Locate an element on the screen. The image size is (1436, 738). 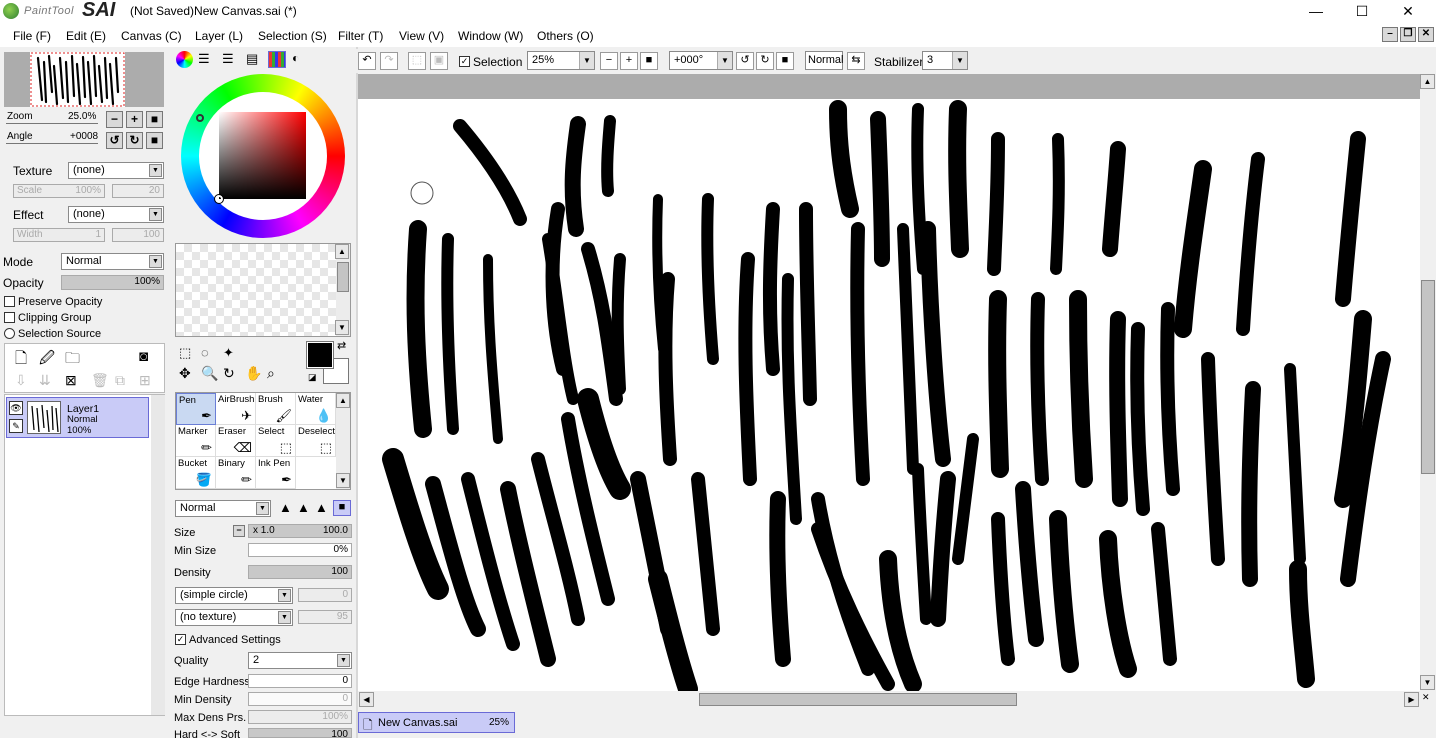
zoom-slider is located at coordinates (52, 123).